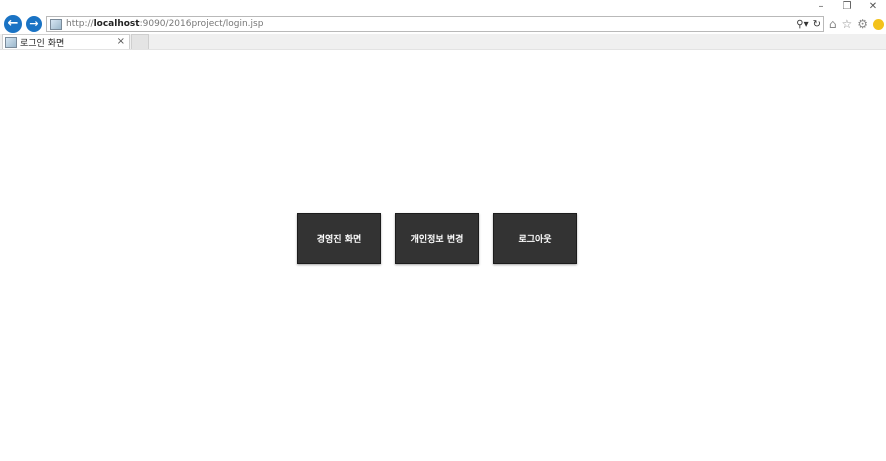  Describe the element at coordinates (201, 24) in the screenshot. I see `url-path: :9090/2016project/login.jsp` at that location.